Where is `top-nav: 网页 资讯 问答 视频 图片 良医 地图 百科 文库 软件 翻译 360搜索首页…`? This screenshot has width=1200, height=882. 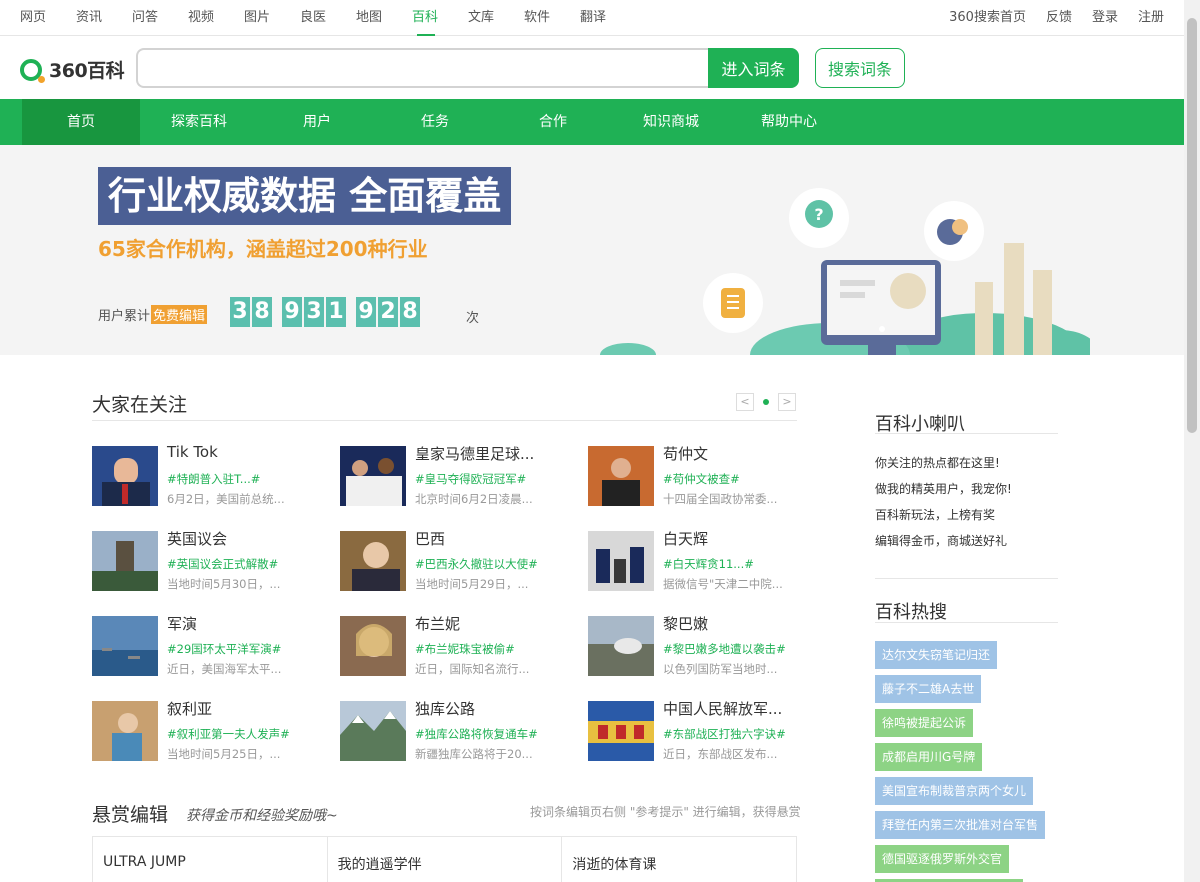
top-nav: 网页 资讯 问答 视频 图片 良医 地图 百科 文库 软件 翻译 360搜索首页… is located at coordinates (592, 18).